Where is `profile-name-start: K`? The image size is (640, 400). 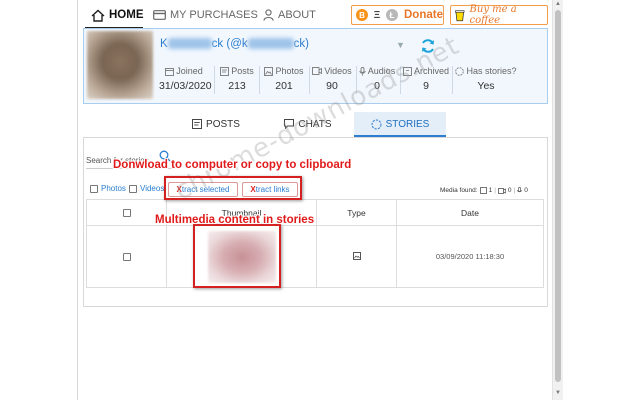 profile-name-start: K is located at coordinates (164, 44).